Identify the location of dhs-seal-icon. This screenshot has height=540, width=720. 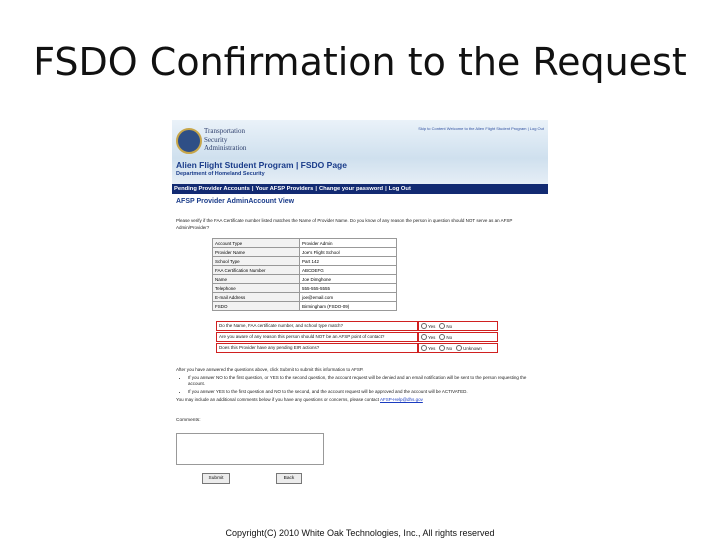
(189, 141).